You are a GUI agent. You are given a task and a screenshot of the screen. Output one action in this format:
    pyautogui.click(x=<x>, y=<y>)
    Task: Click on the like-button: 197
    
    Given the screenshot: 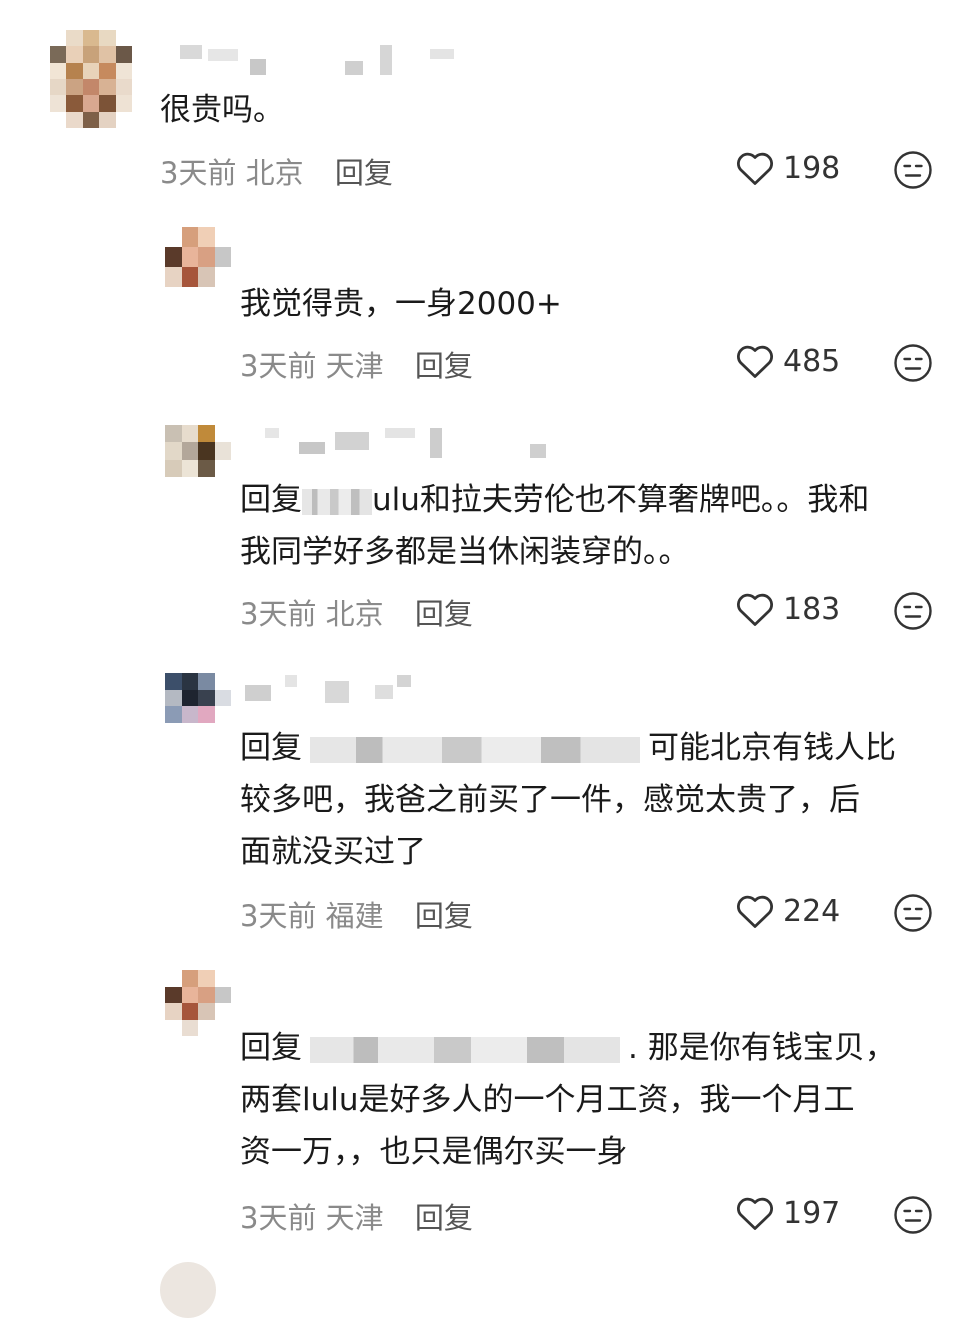 What is the action you would take?
    pyautogui.click(x=787, y=1213)
    